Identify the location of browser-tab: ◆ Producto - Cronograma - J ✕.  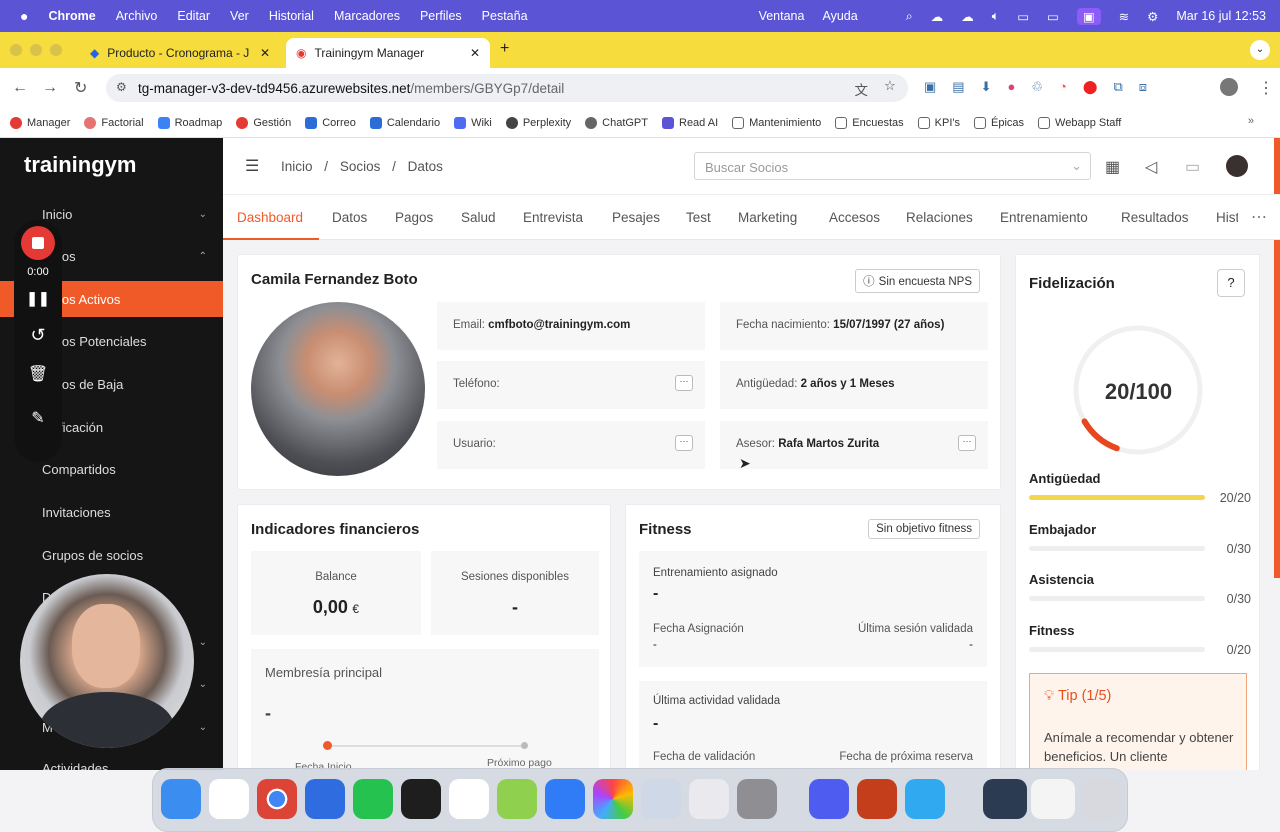
(180, 53).